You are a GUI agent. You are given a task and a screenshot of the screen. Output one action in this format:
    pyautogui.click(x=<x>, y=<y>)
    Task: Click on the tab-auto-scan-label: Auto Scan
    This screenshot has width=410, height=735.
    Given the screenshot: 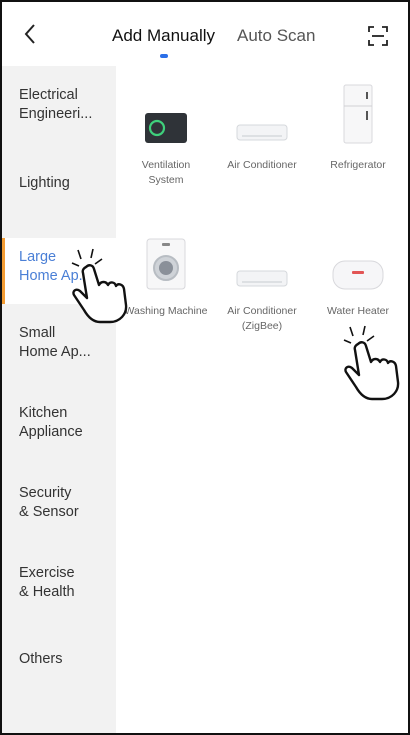 What is the action you would take?
    pyautogui.click(x=276, y=35)
    